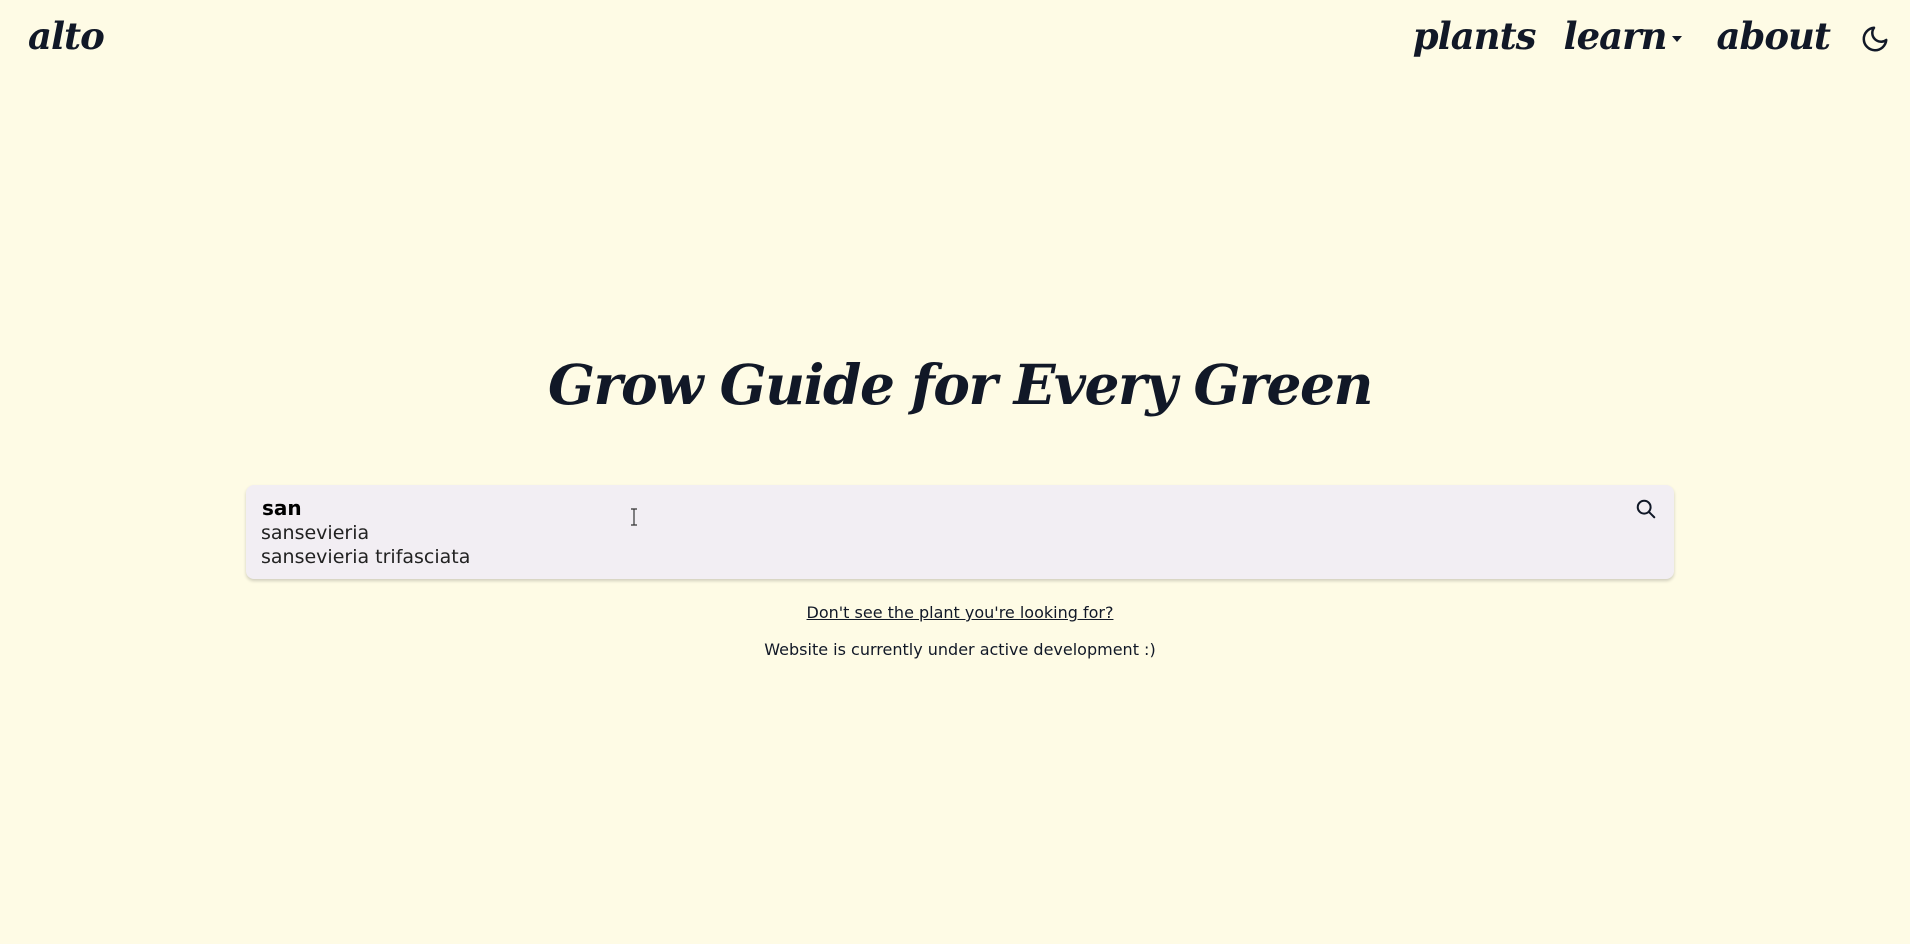 The height and width of the screenshot is (944, 1910). Describe the element at coordinates (66, 36) in the screenshot. I see `logo-link: alto` at that location.